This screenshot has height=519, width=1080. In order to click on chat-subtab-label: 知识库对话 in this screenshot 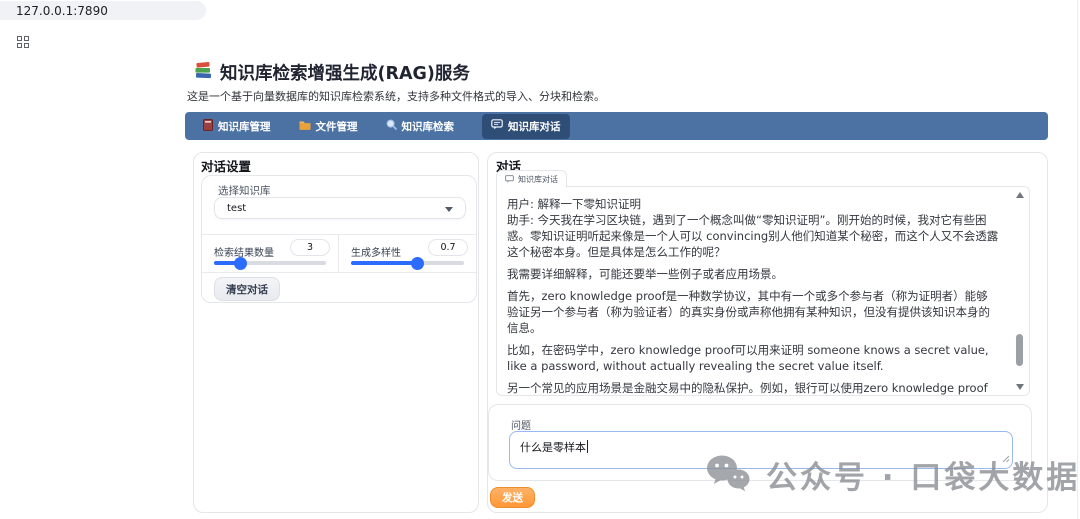, I will do `click(538, 179)`.